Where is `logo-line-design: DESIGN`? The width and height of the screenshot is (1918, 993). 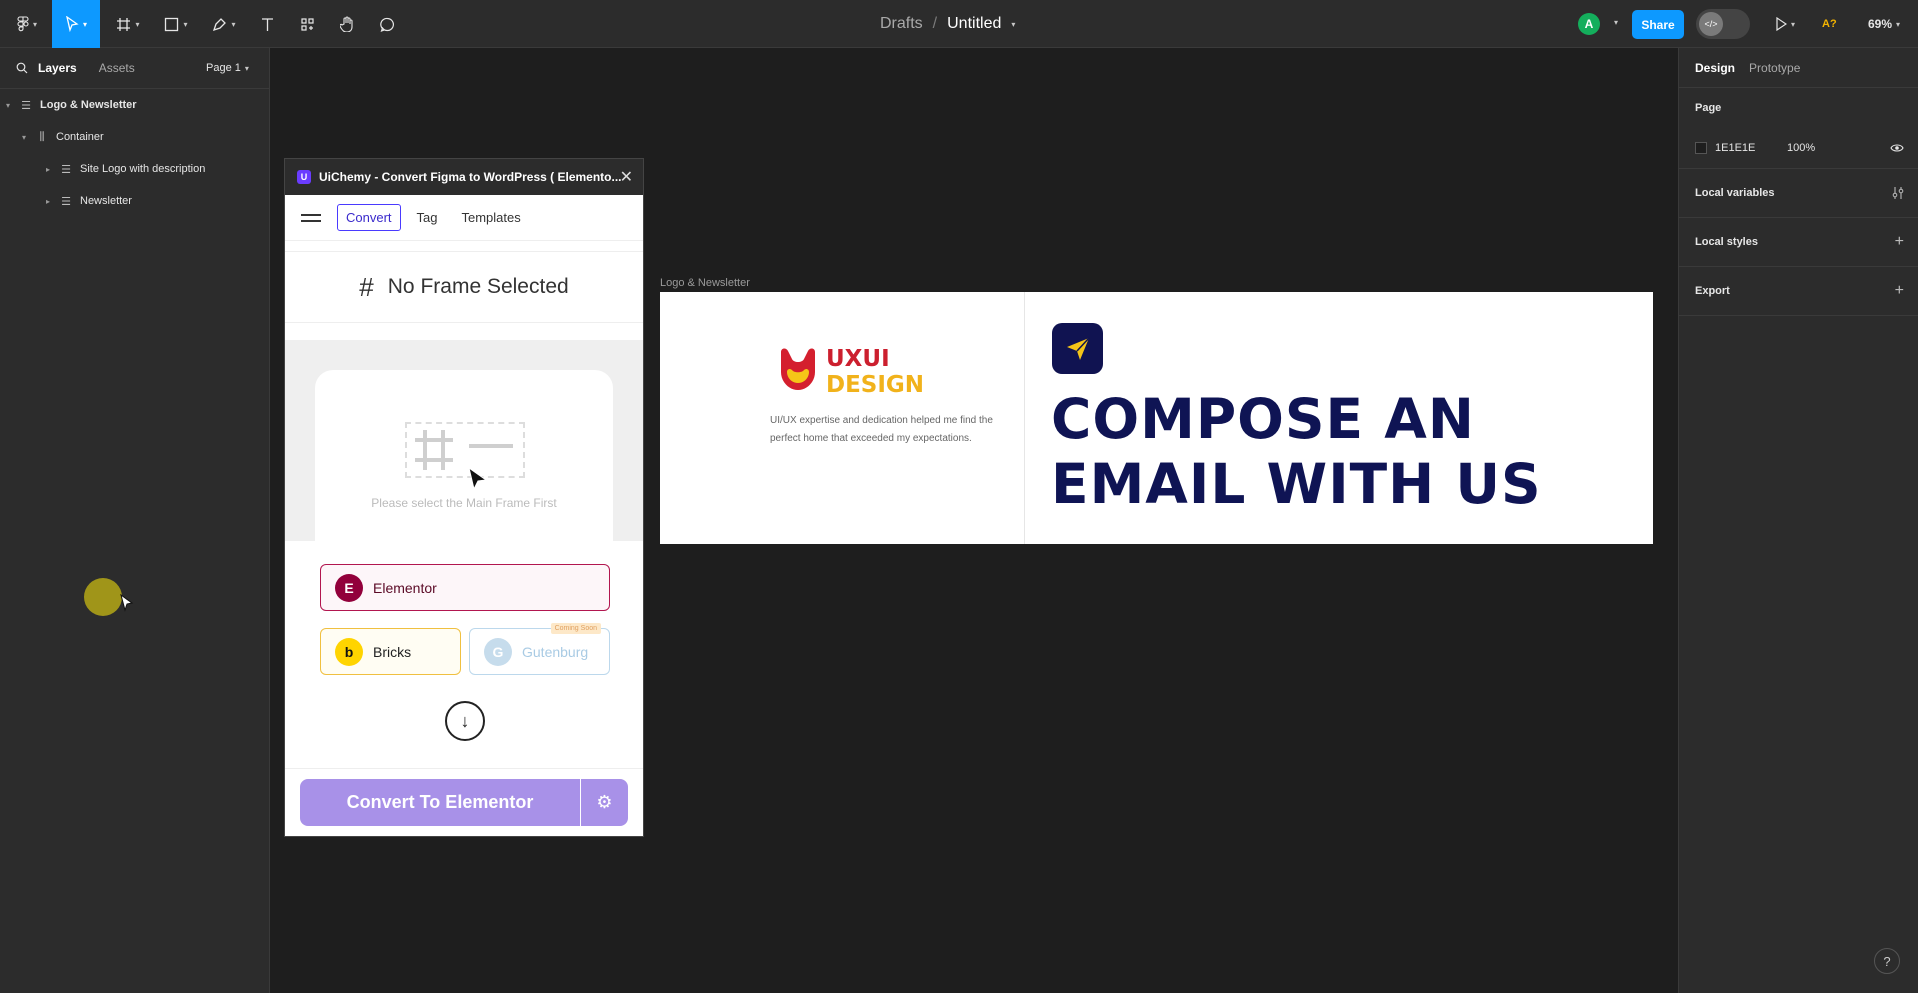
logo-line-design: DESIGN is located at coordinates (875, 385).